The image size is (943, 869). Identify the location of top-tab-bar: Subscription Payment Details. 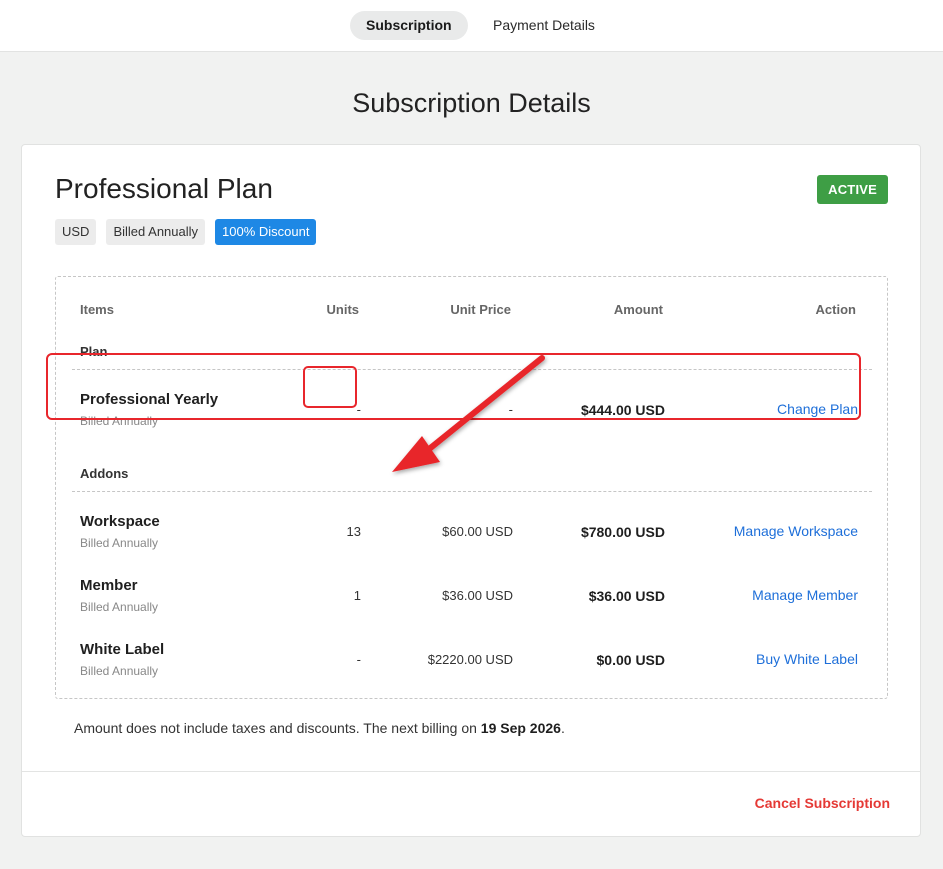
(471, 26).